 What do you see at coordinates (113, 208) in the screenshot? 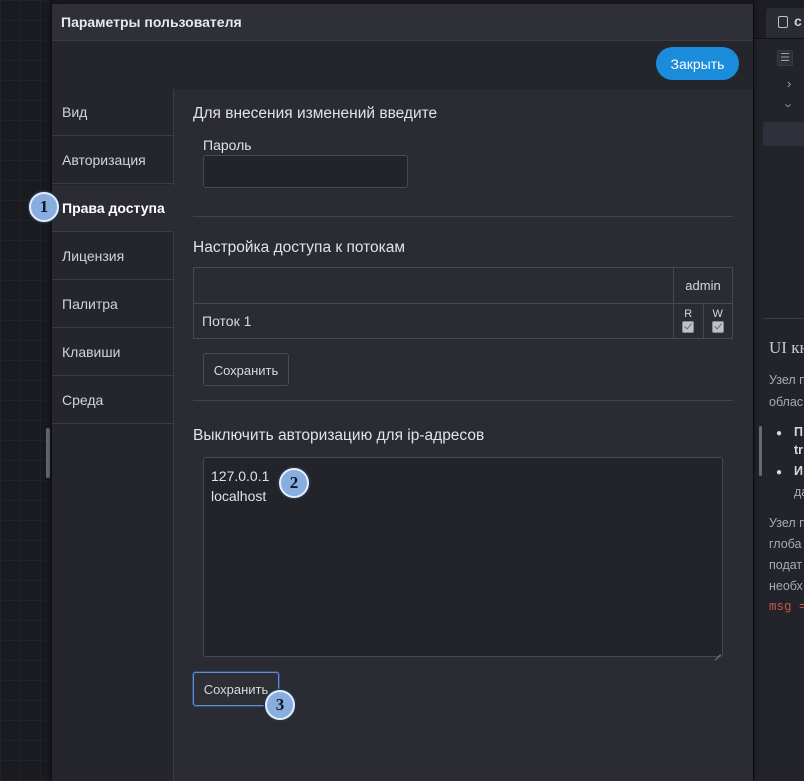
I see `tab-access-rights: Права доступа` at bounding box center [113, 208].